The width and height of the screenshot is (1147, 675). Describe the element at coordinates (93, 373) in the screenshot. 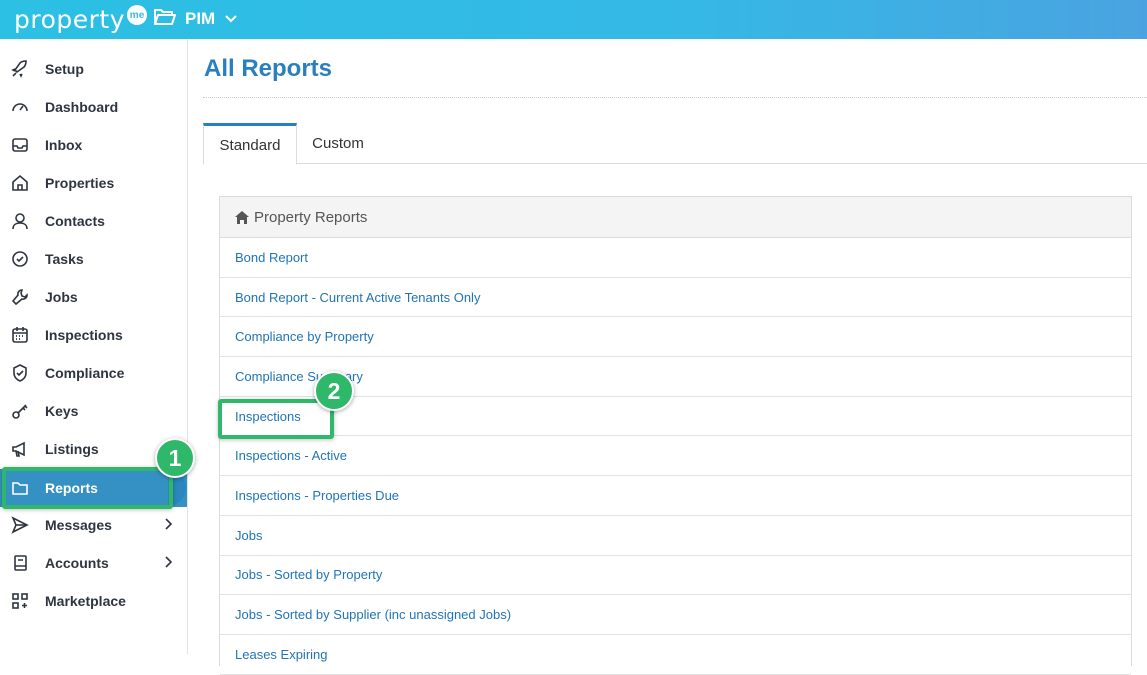

I see `sidebar-item-compliance: Compliance` at that location.